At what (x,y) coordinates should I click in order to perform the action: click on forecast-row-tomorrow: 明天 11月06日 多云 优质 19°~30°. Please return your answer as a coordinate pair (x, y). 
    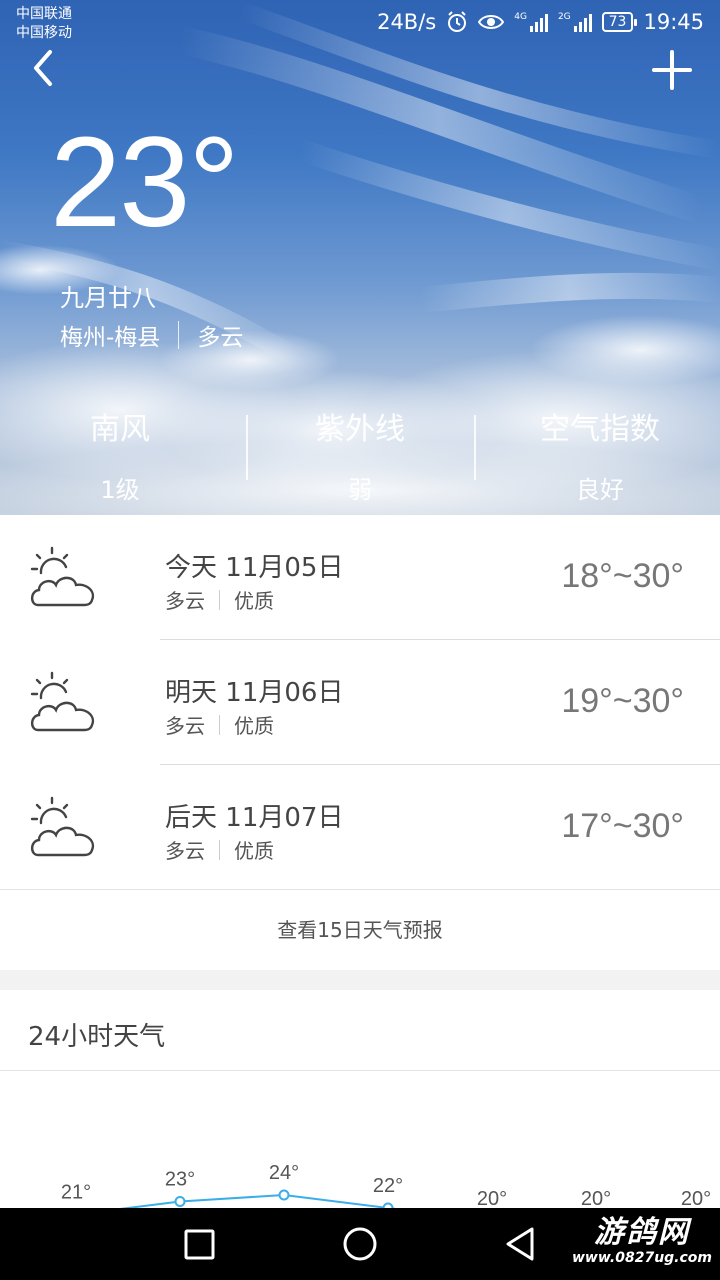
    Looking at the image, I should click on (360, 702).